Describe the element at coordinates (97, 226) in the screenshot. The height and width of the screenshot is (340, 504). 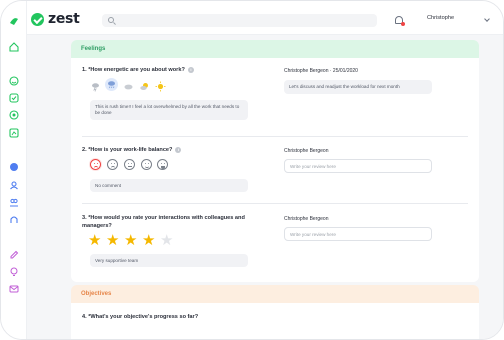
I see `question-3-line-2: managers?` at that location.